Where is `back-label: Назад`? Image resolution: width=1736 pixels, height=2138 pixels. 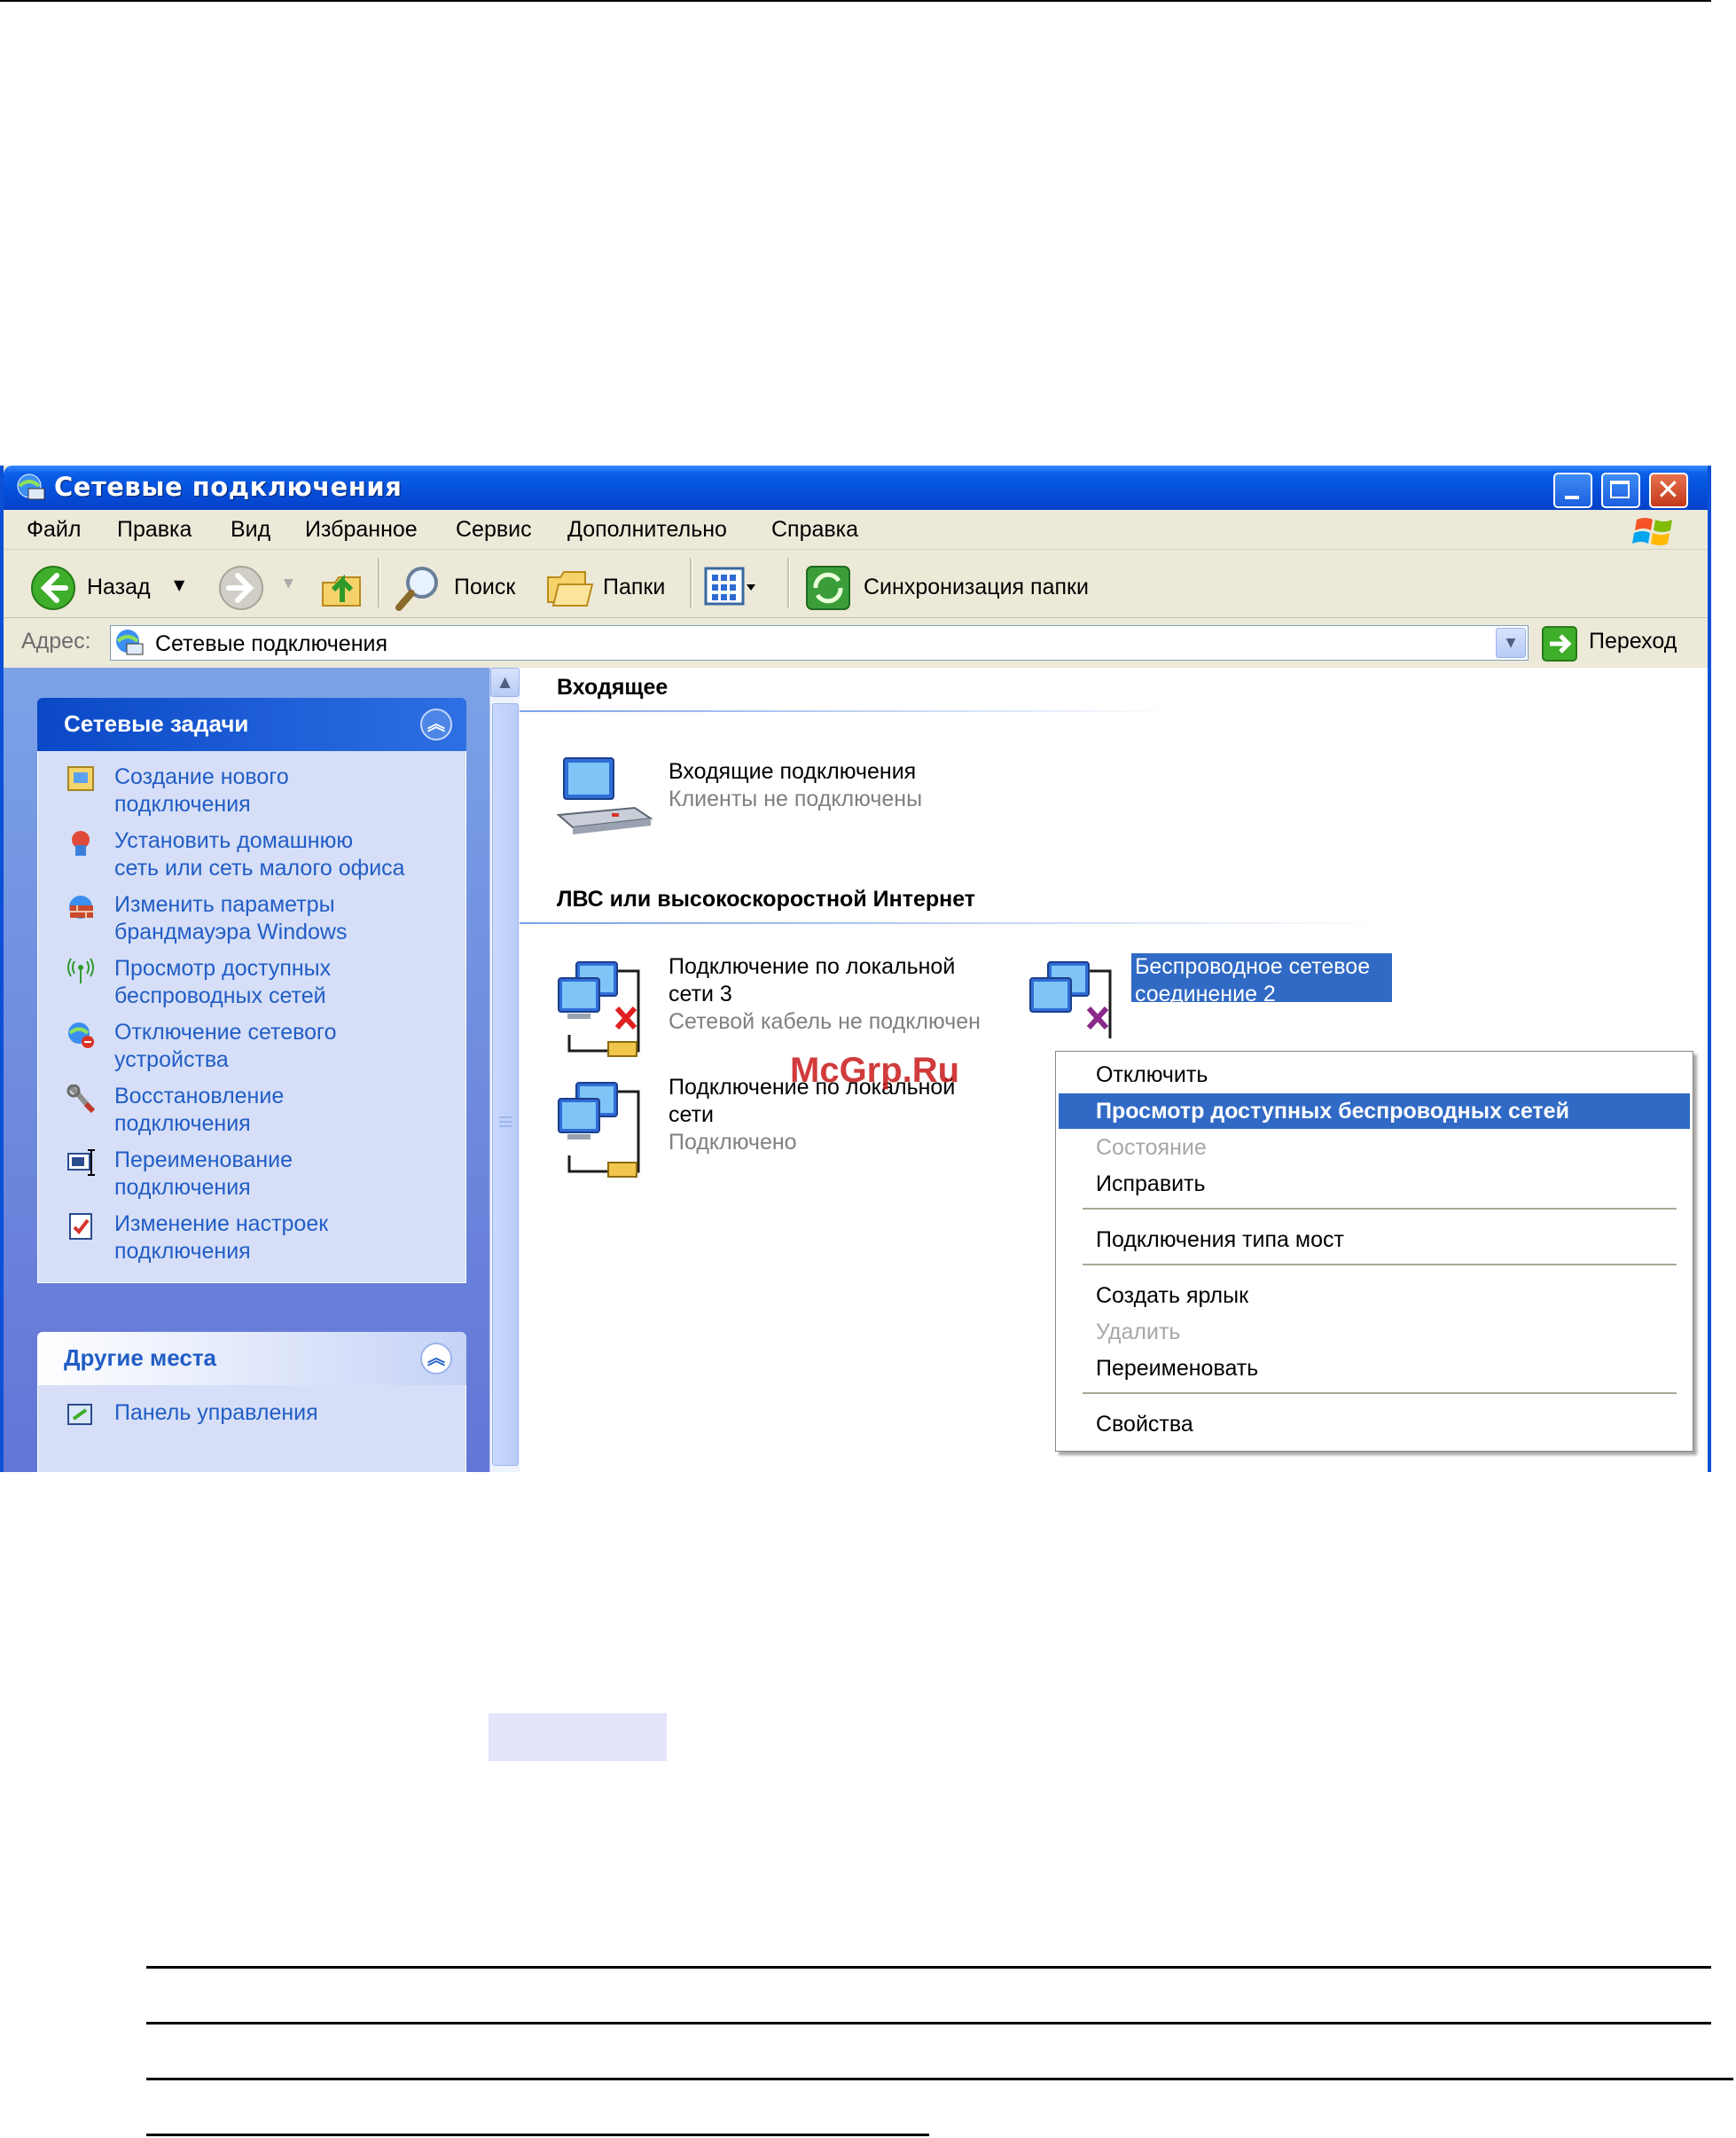
back-label: Назад is located at coordinates (119, 587).